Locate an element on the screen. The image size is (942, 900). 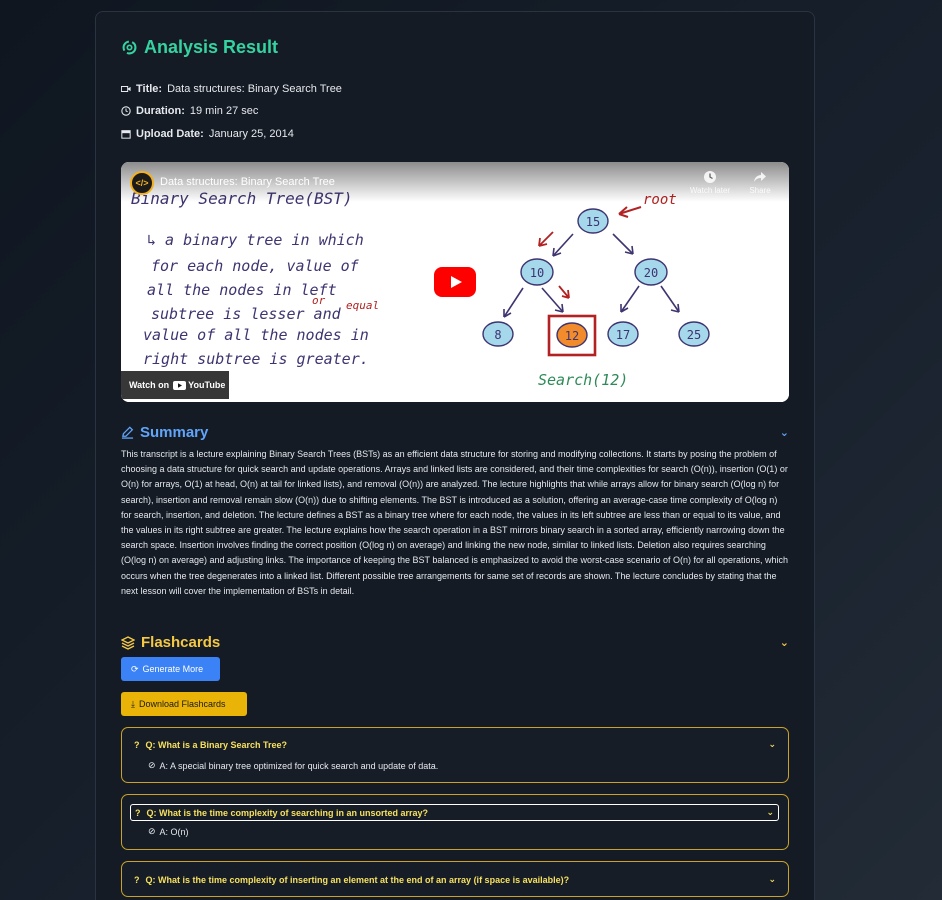
tree-node-label-15: 15 is located at coordinates (593, 222).